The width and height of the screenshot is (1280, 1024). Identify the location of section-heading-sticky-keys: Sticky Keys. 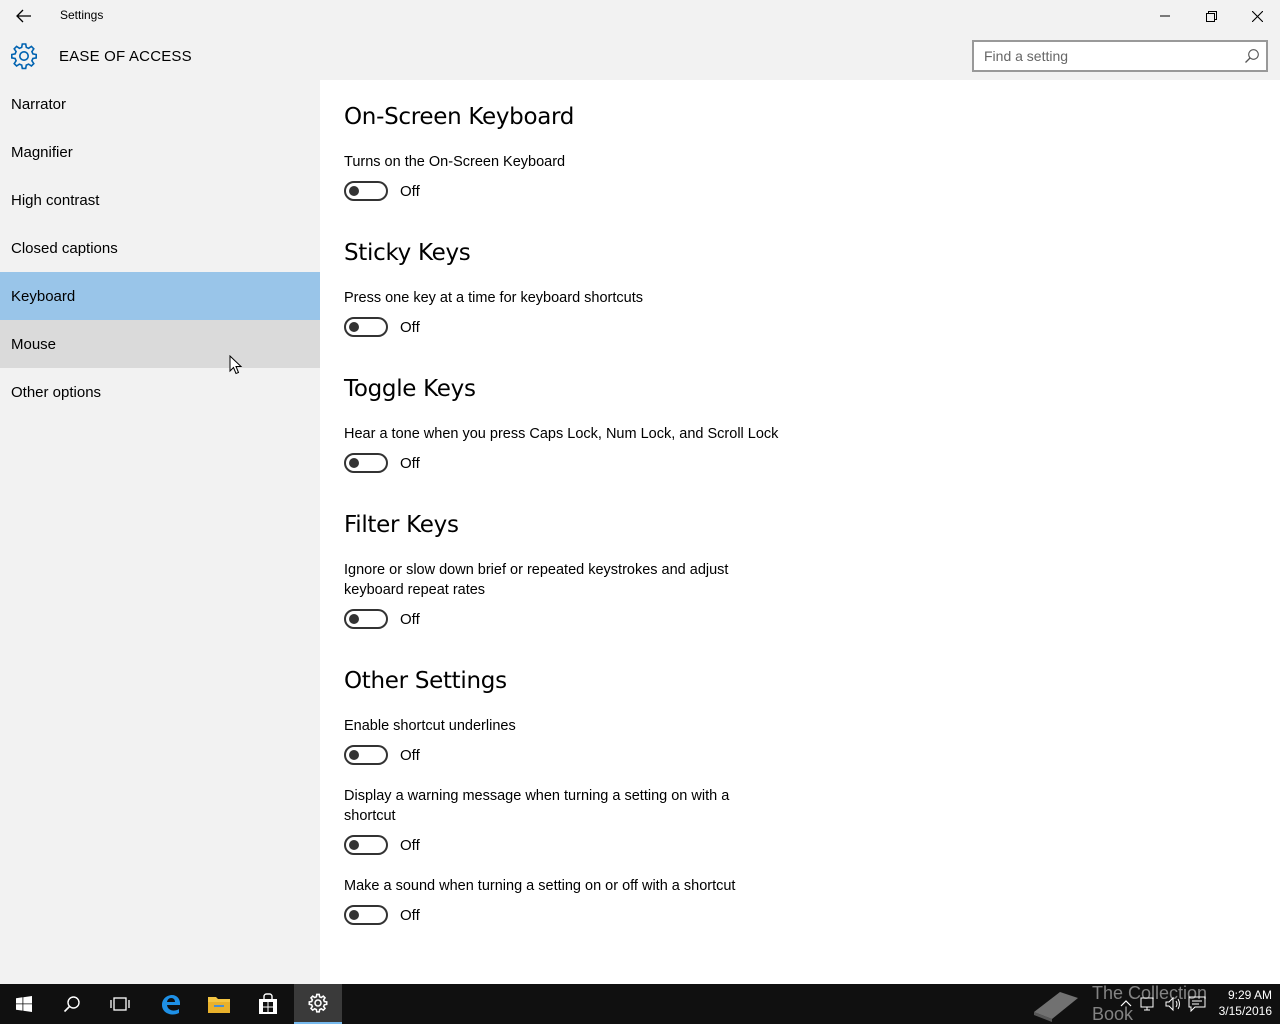
(407, 253).